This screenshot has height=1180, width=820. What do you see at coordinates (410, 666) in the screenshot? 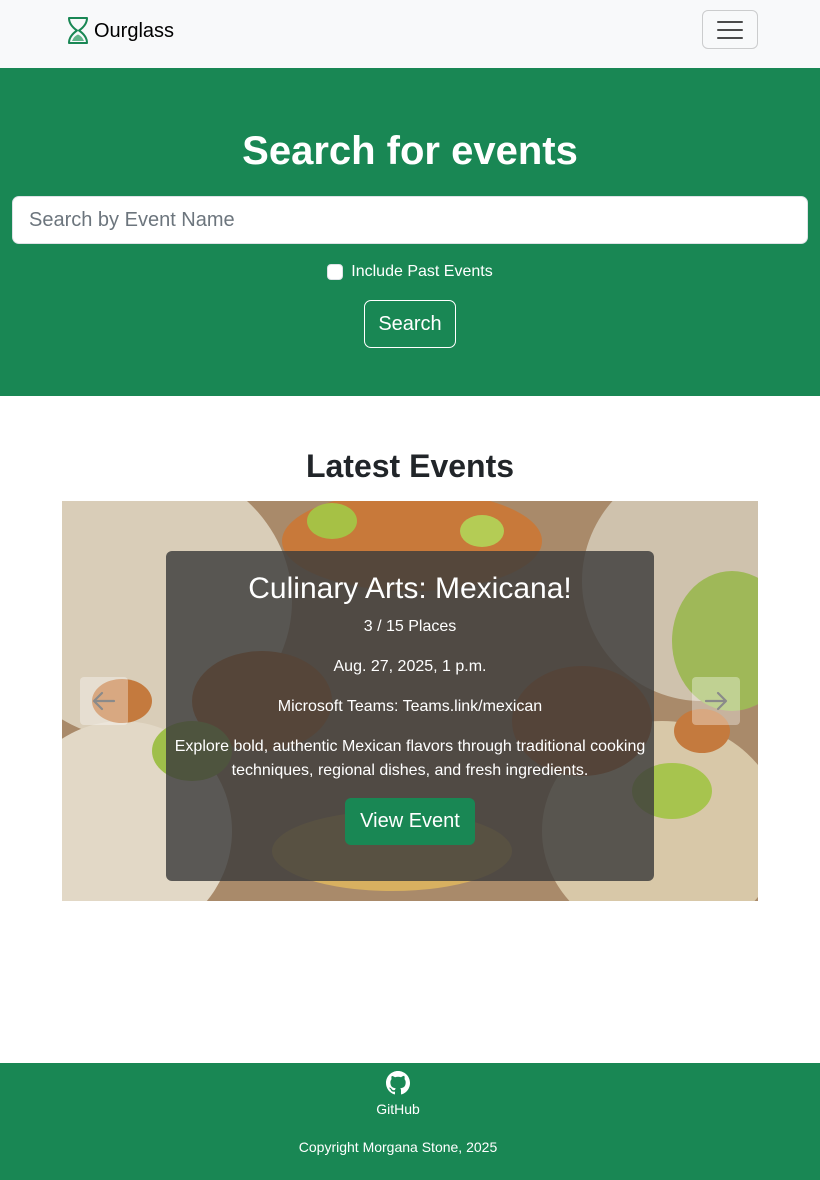
I see `event-date: Aug. 27, 2025, 1 p.m.` at bounding box center [410, 666].